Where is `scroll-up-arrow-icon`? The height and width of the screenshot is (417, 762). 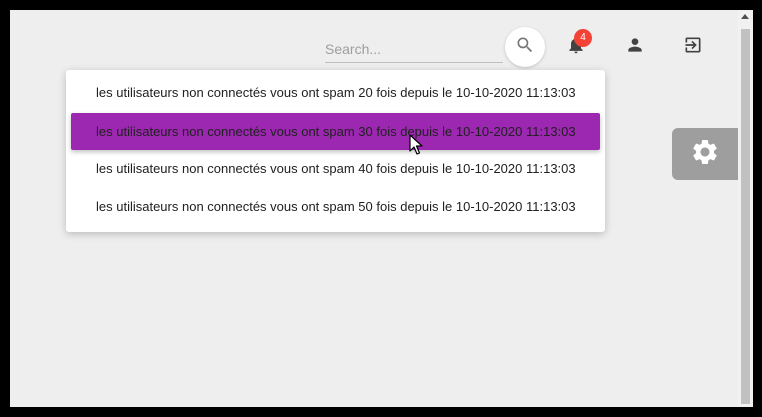 scroll-up-arrow-icon is located at coordinates (745, 16).